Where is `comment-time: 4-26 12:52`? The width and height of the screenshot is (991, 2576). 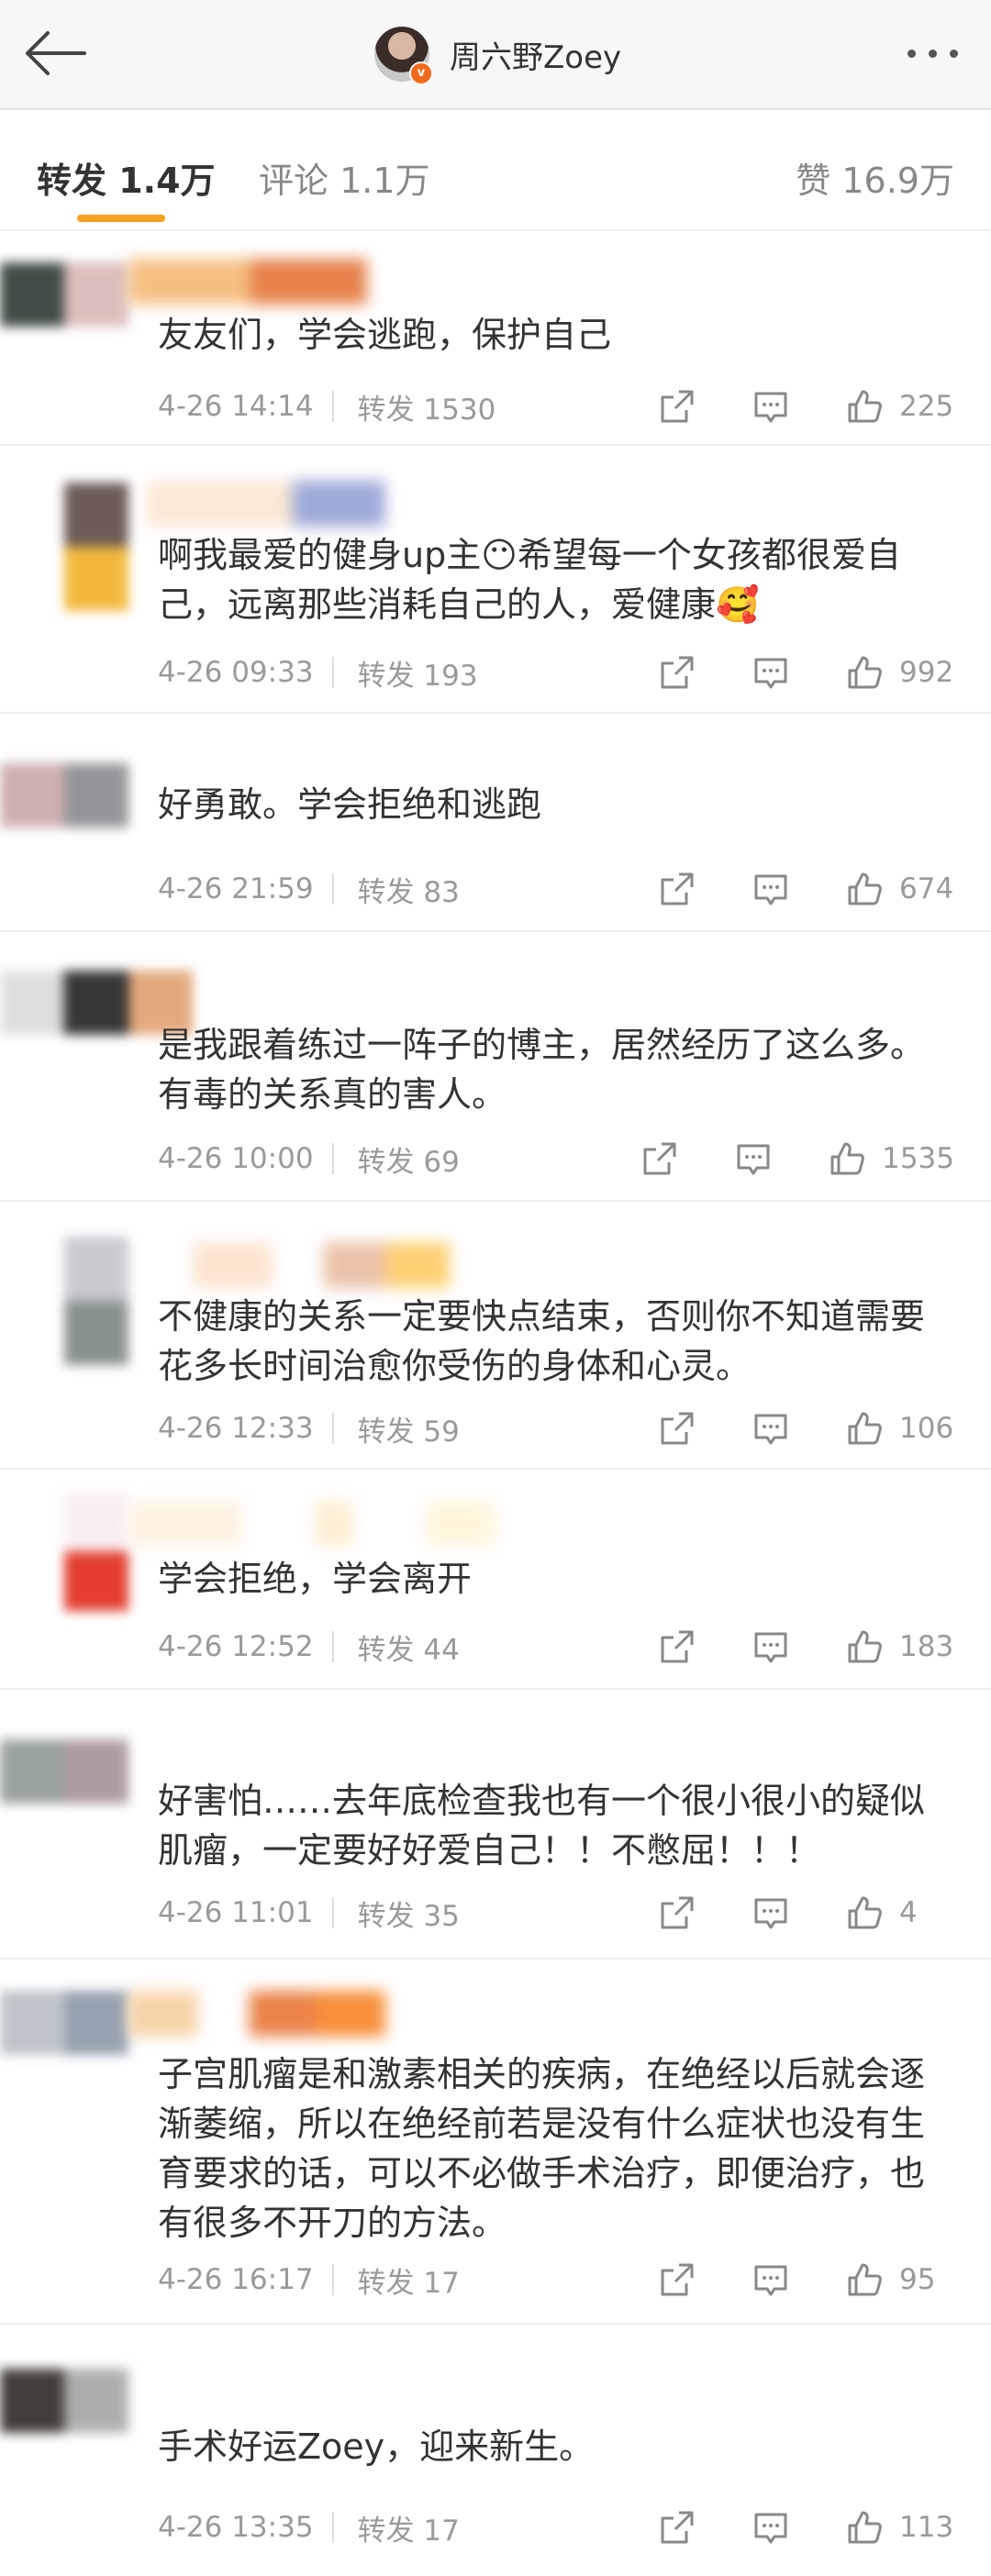 comment-time: 4-26 12:52 is located at coordinates (236, 1646).